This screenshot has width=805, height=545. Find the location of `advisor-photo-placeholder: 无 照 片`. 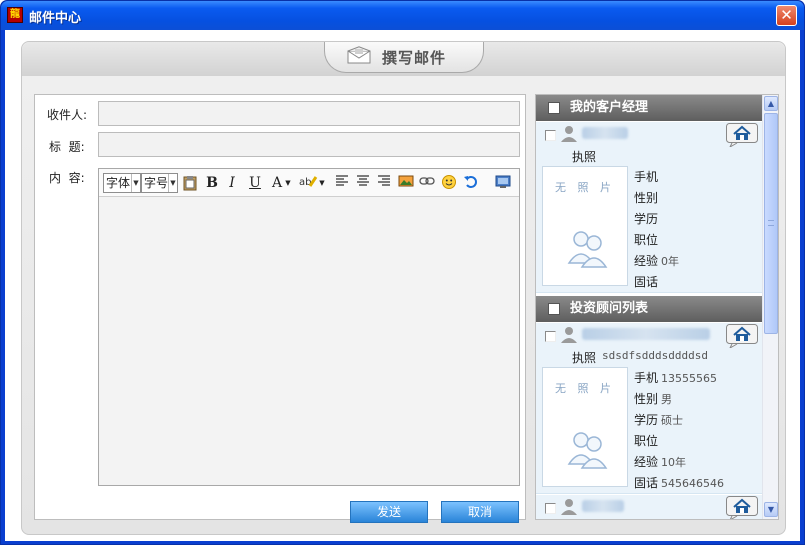

advisor-photo-placeholder: 无 照 片 is located at coordinates (585, 427).